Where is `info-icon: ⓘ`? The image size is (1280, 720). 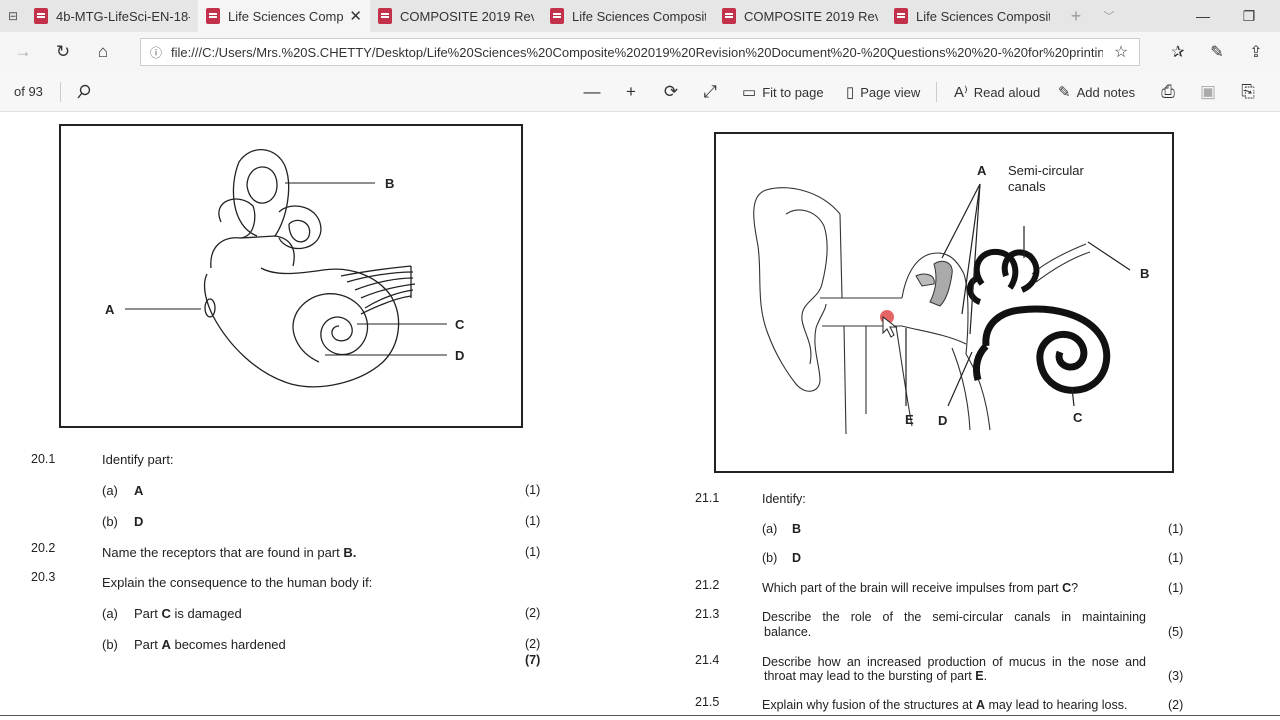 info-icon: ⓘ is located at coordinates (156, 52).